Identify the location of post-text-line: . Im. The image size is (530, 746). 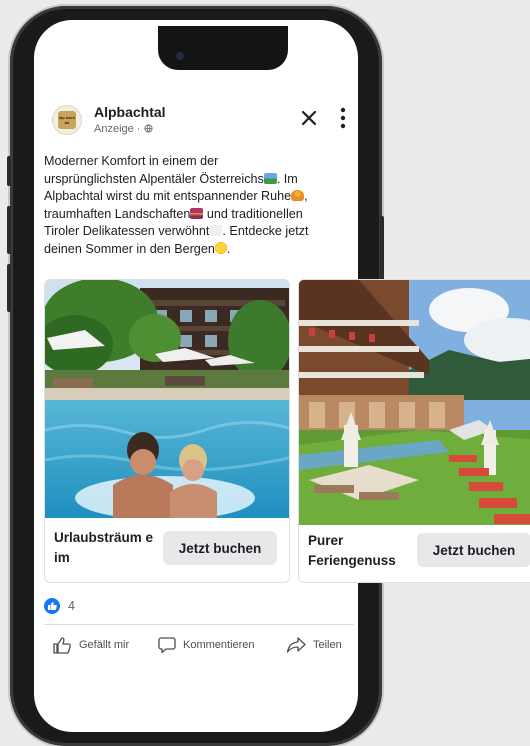
(287, 178).